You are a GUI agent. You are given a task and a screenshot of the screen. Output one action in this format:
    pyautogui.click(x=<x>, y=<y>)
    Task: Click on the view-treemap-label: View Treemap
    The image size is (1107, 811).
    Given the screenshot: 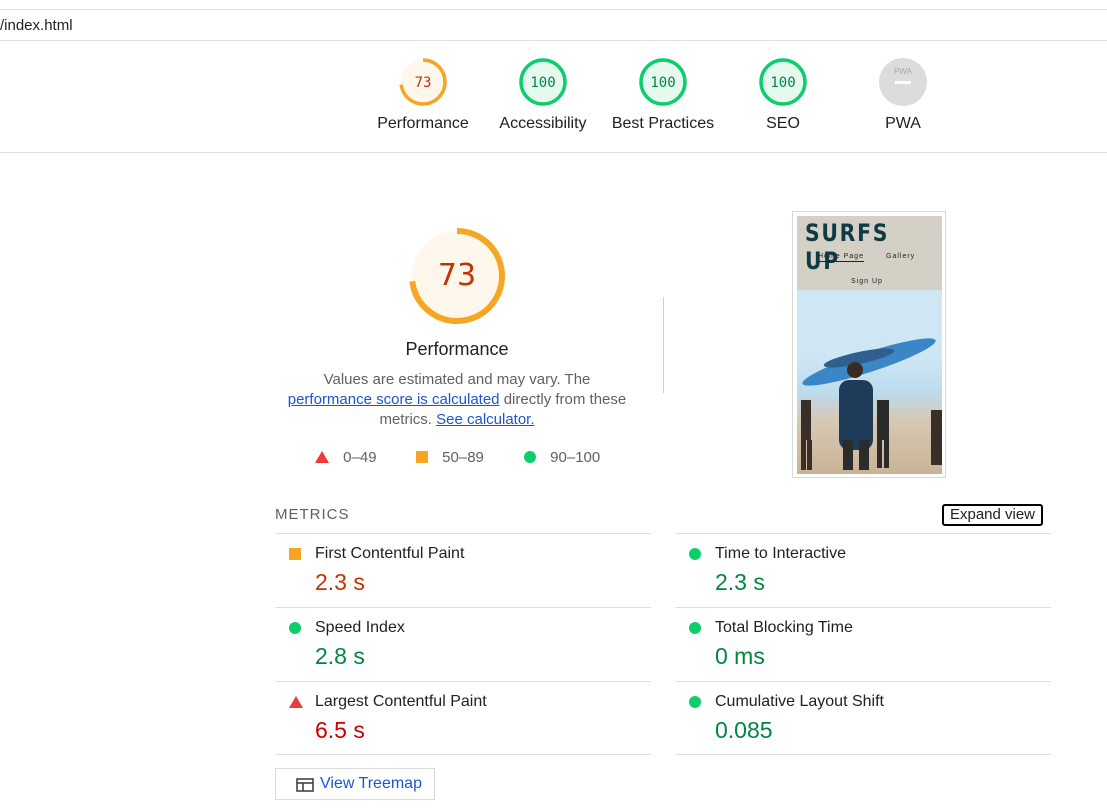 What is the action you would take?
    pyautogui.click(x=371, y=783)
    